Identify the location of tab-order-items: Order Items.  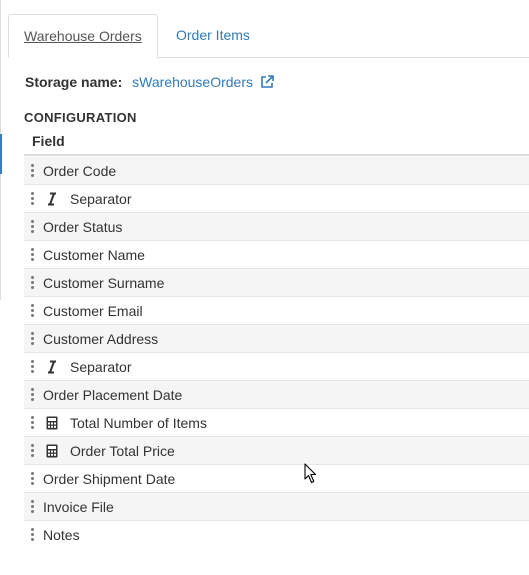
(213, 35).